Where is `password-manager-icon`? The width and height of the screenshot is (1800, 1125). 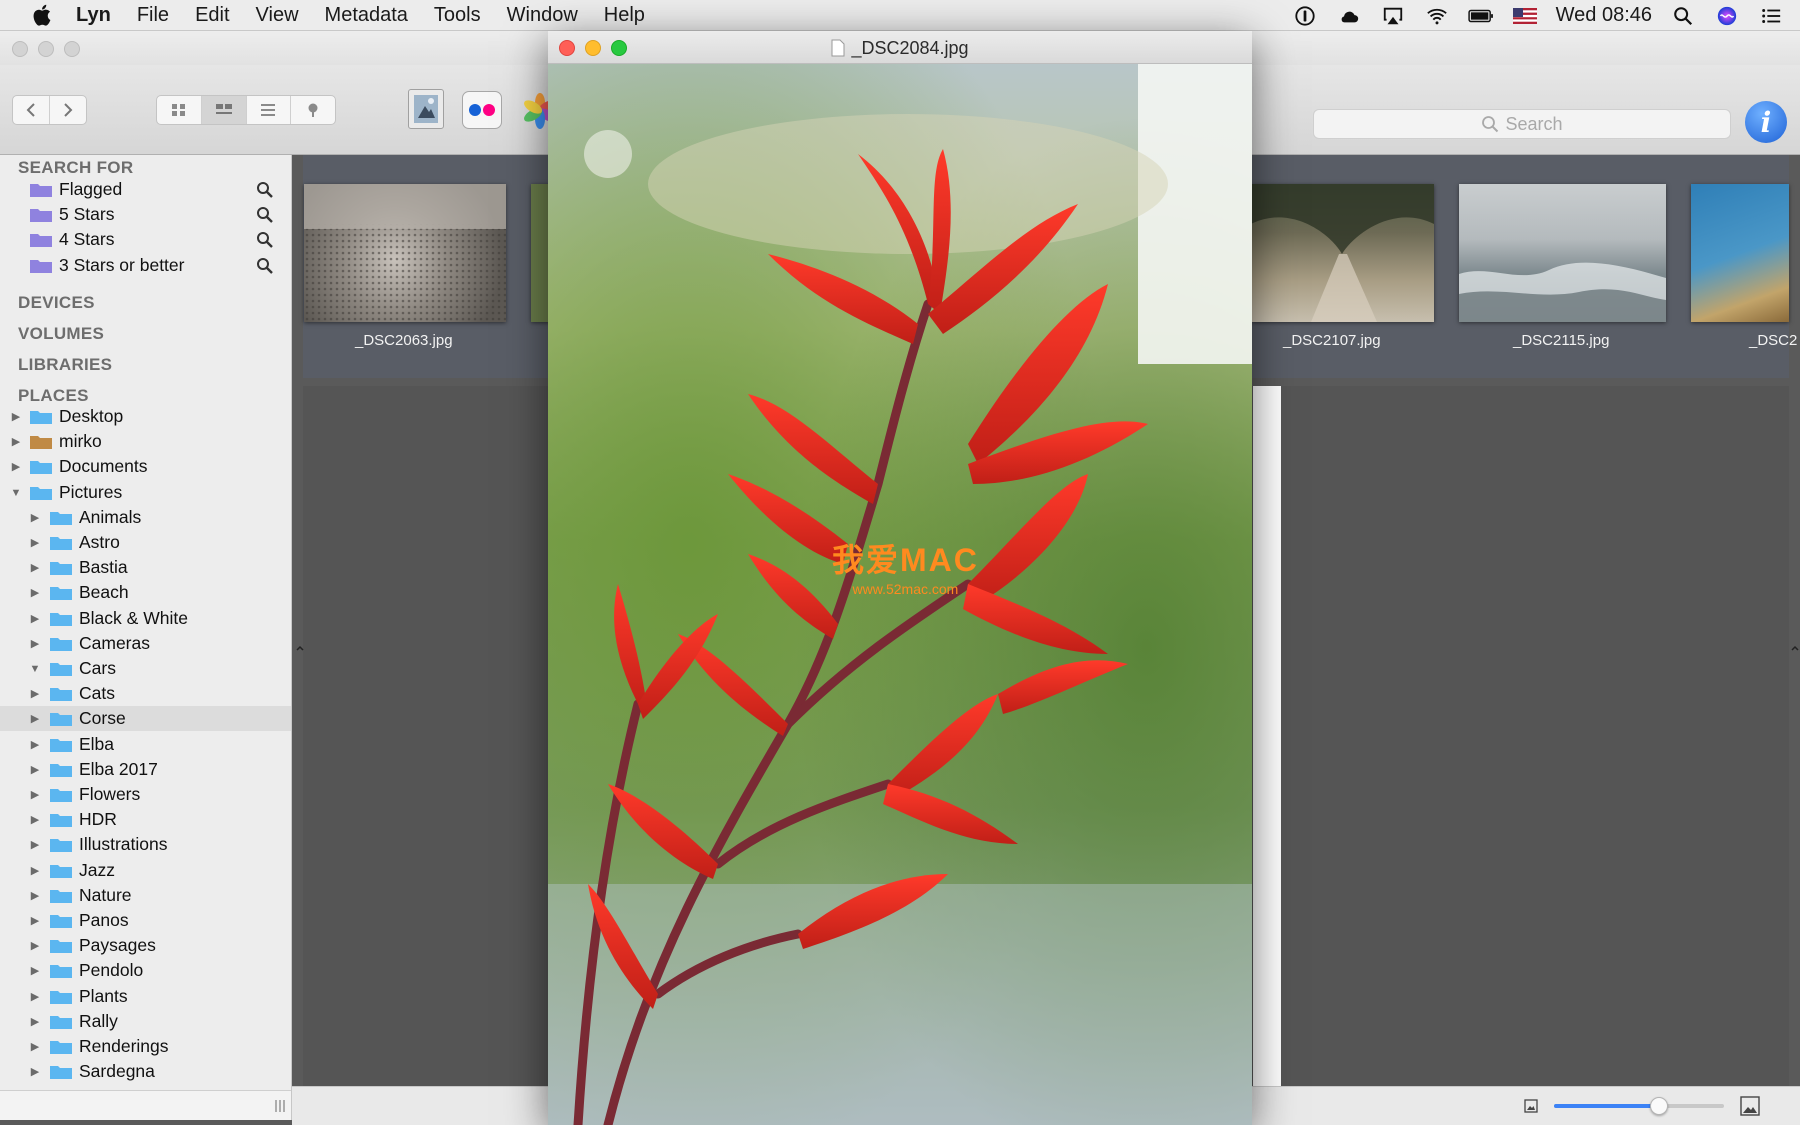 password-manager-icon is located at coordinates (1305, 16).